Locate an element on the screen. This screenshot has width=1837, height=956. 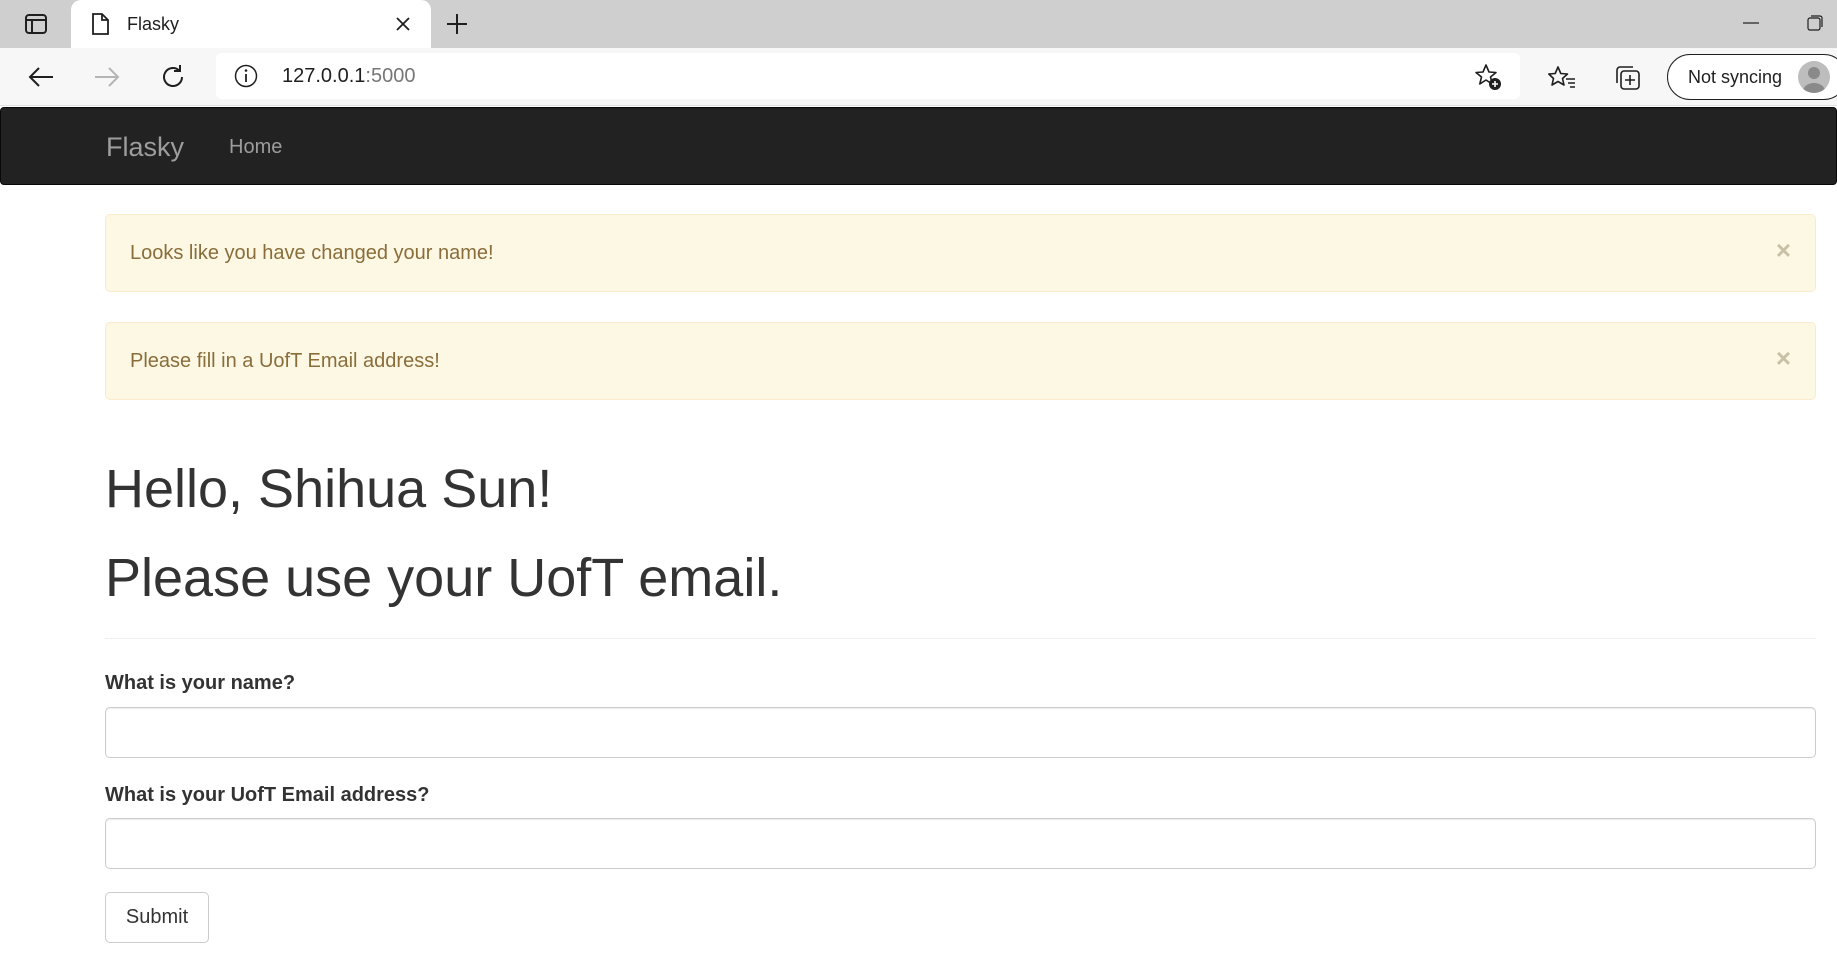
flash-alert: Looks like you have changed your name! × is located at coordinates (960, 253).